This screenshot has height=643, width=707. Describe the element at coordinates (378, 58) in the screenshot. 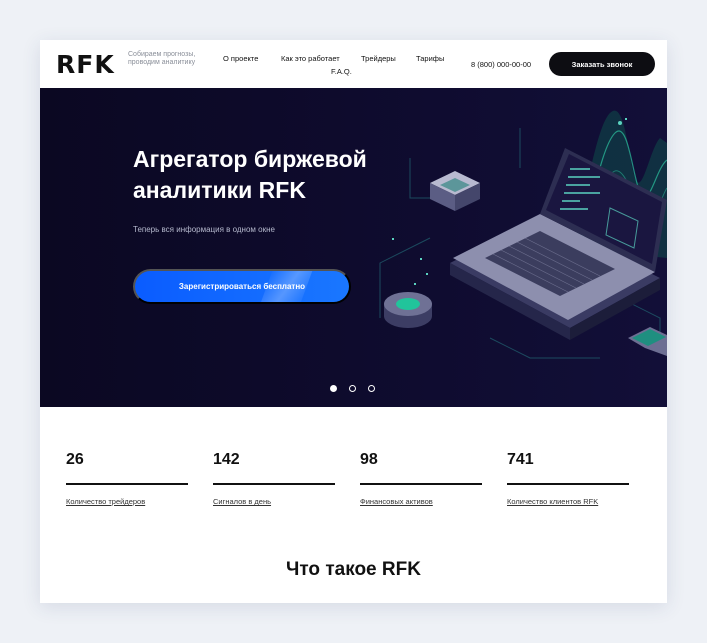

I see `nav-item-traders: Трейдеры` at that location.